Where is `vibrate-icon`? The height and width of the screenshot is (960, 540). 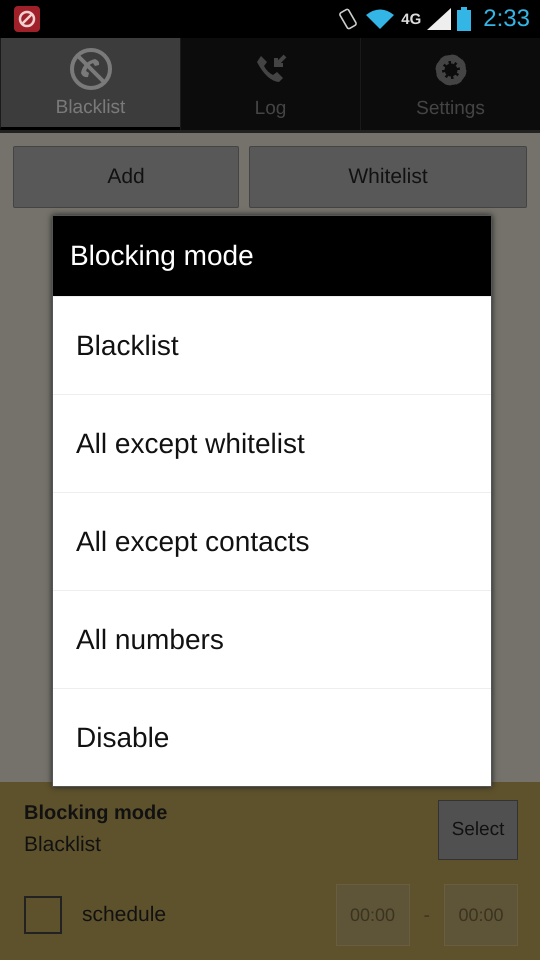 vibrate-icon is located at coordinates (348, 19).